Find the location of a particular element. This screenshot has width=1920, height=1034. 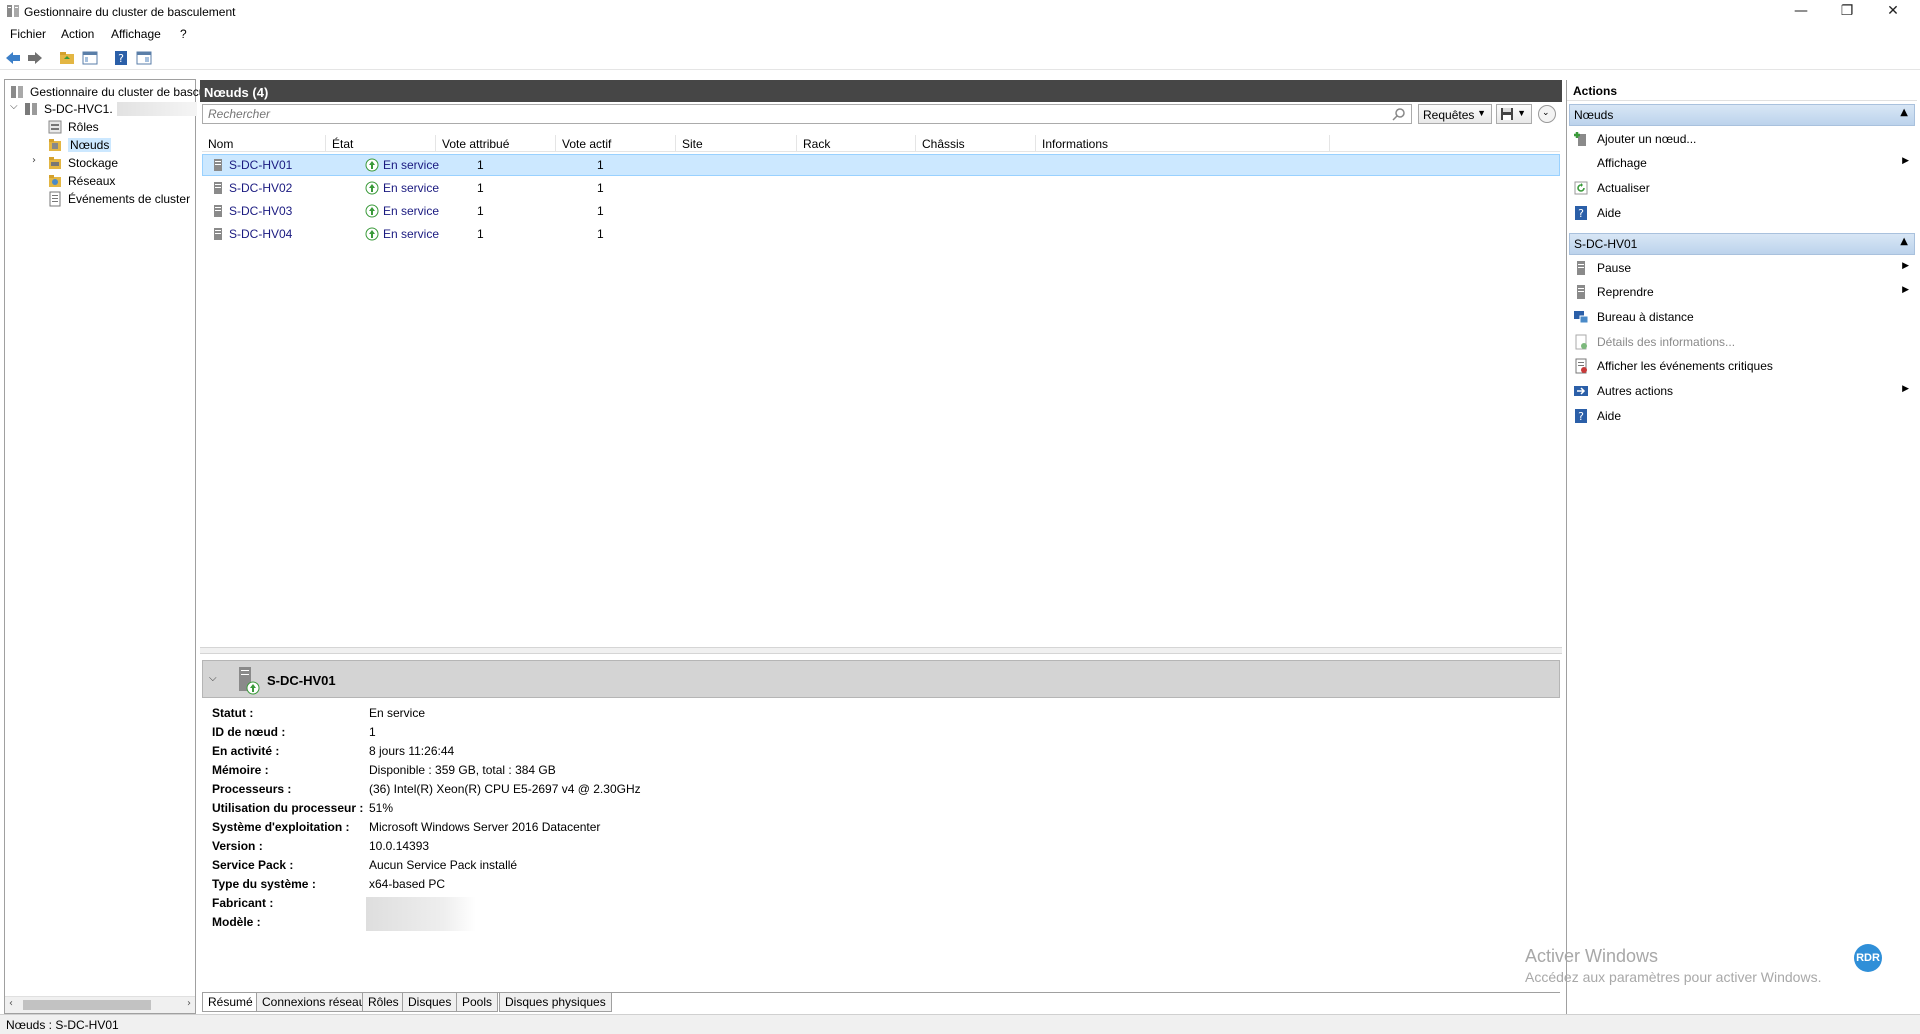

help-icon: ? is located at coordinates (121, 58).